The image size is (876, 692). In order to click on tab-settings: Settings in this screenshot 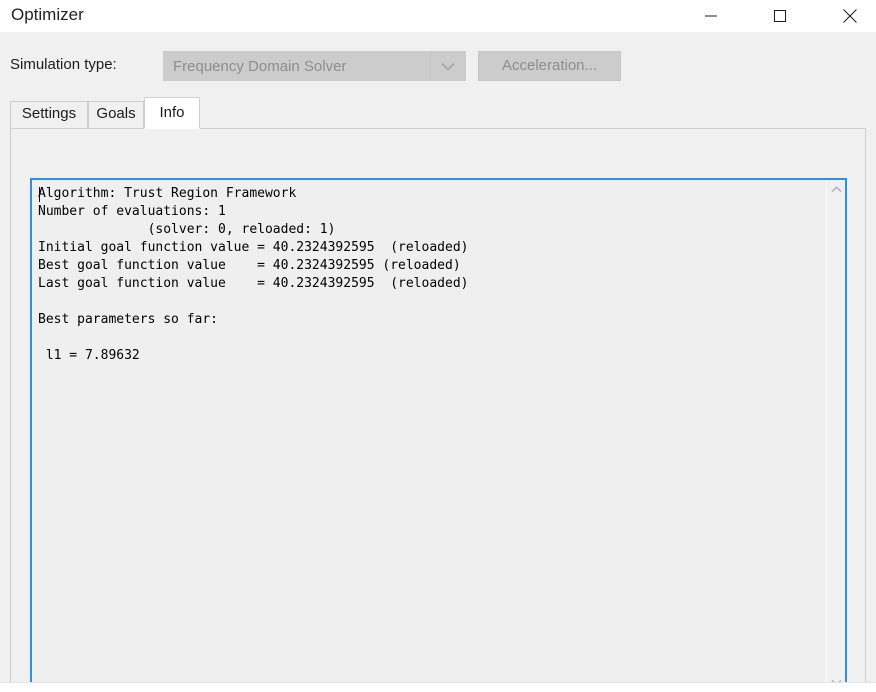, I will do `click(49, 114)`.